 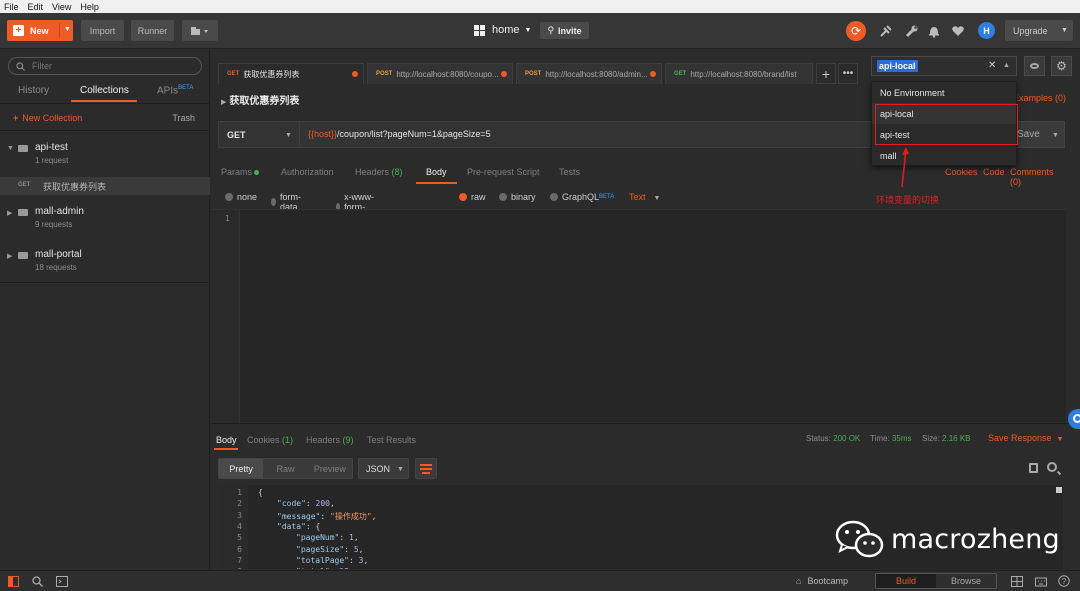 I want to click on tab-headers: Headers (8), so click(x=379, y=172).